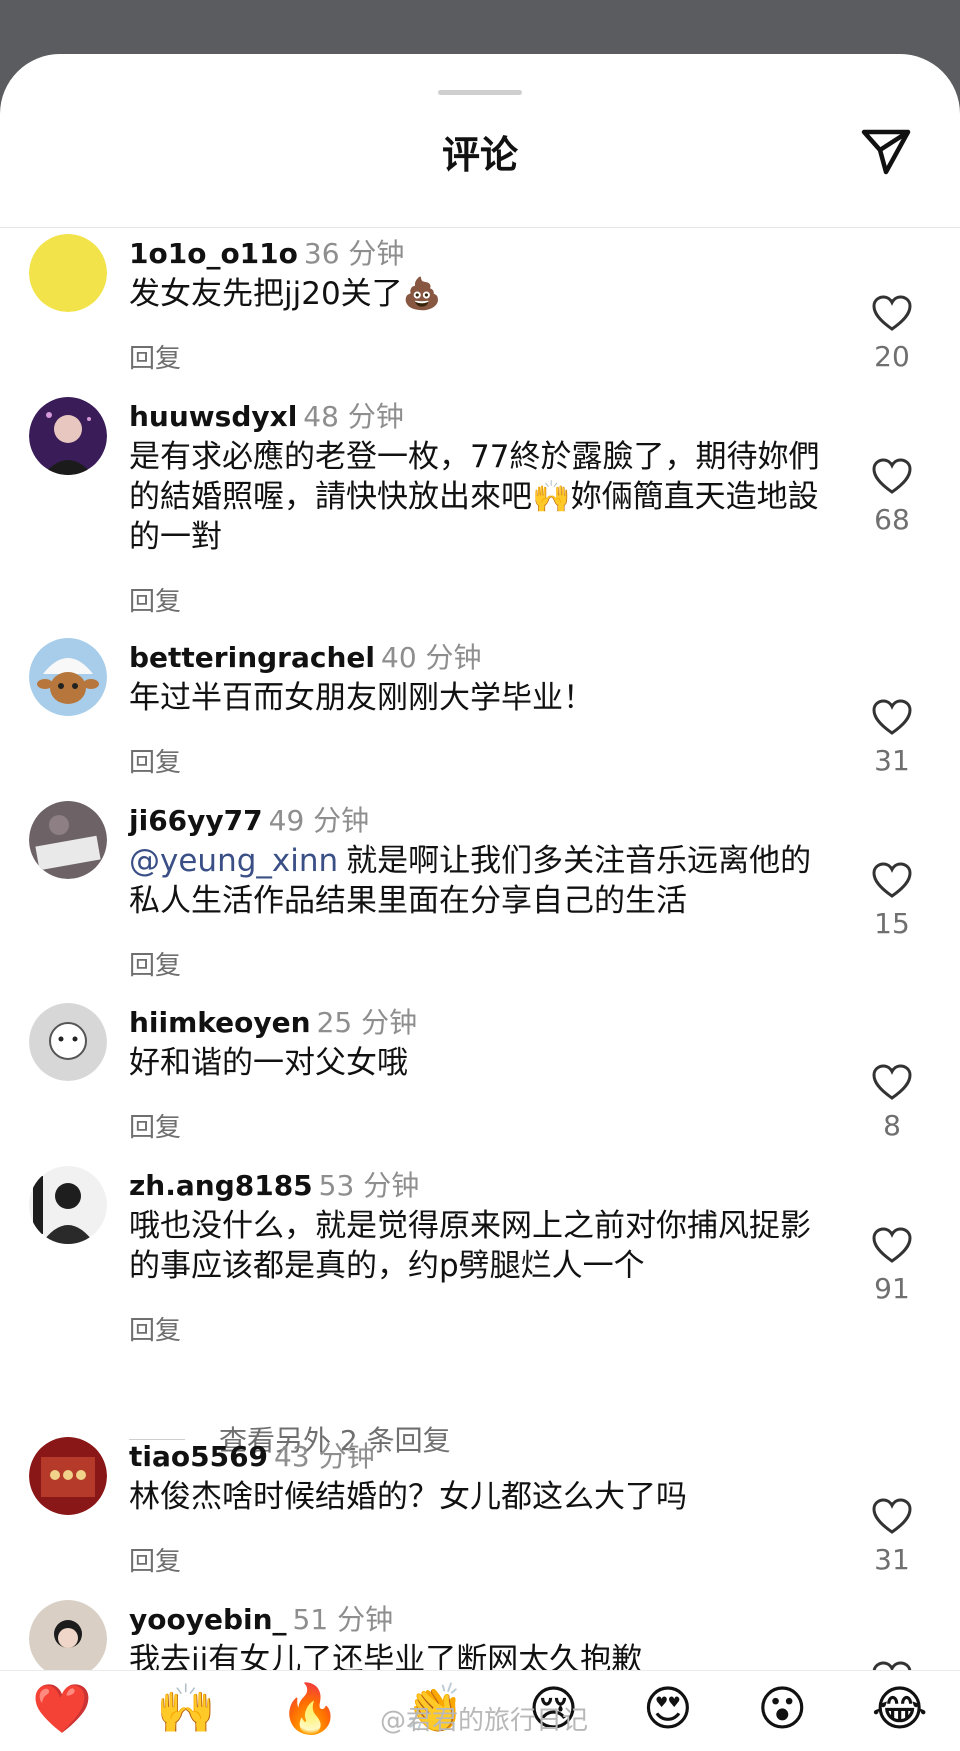 The height and width of the screenshot is (1751, 960). Describe the element at coordinates (892, 496) in the screenshot. I see `like-button: 68` at that location.